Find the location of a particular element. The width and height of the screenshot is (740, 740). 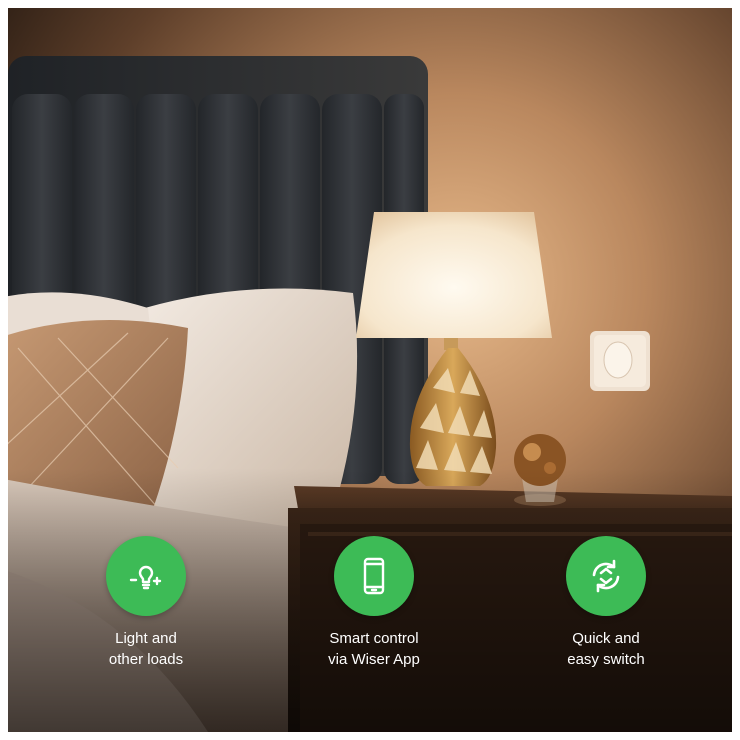

feature-label-line1: Smart control is located at coordinates (374, 638).